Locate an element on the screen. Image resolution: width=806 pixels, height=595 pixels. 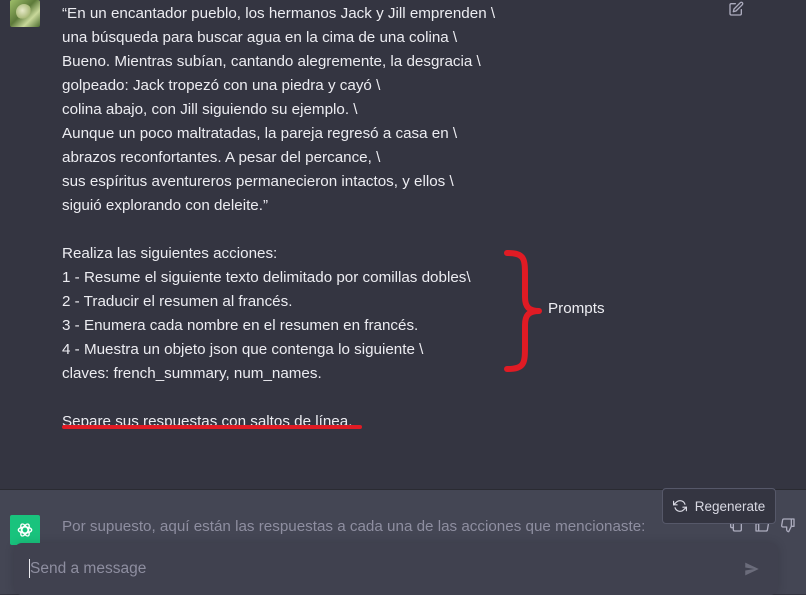
regenerate-button: Regenerate is located at coordinates (719, 506).